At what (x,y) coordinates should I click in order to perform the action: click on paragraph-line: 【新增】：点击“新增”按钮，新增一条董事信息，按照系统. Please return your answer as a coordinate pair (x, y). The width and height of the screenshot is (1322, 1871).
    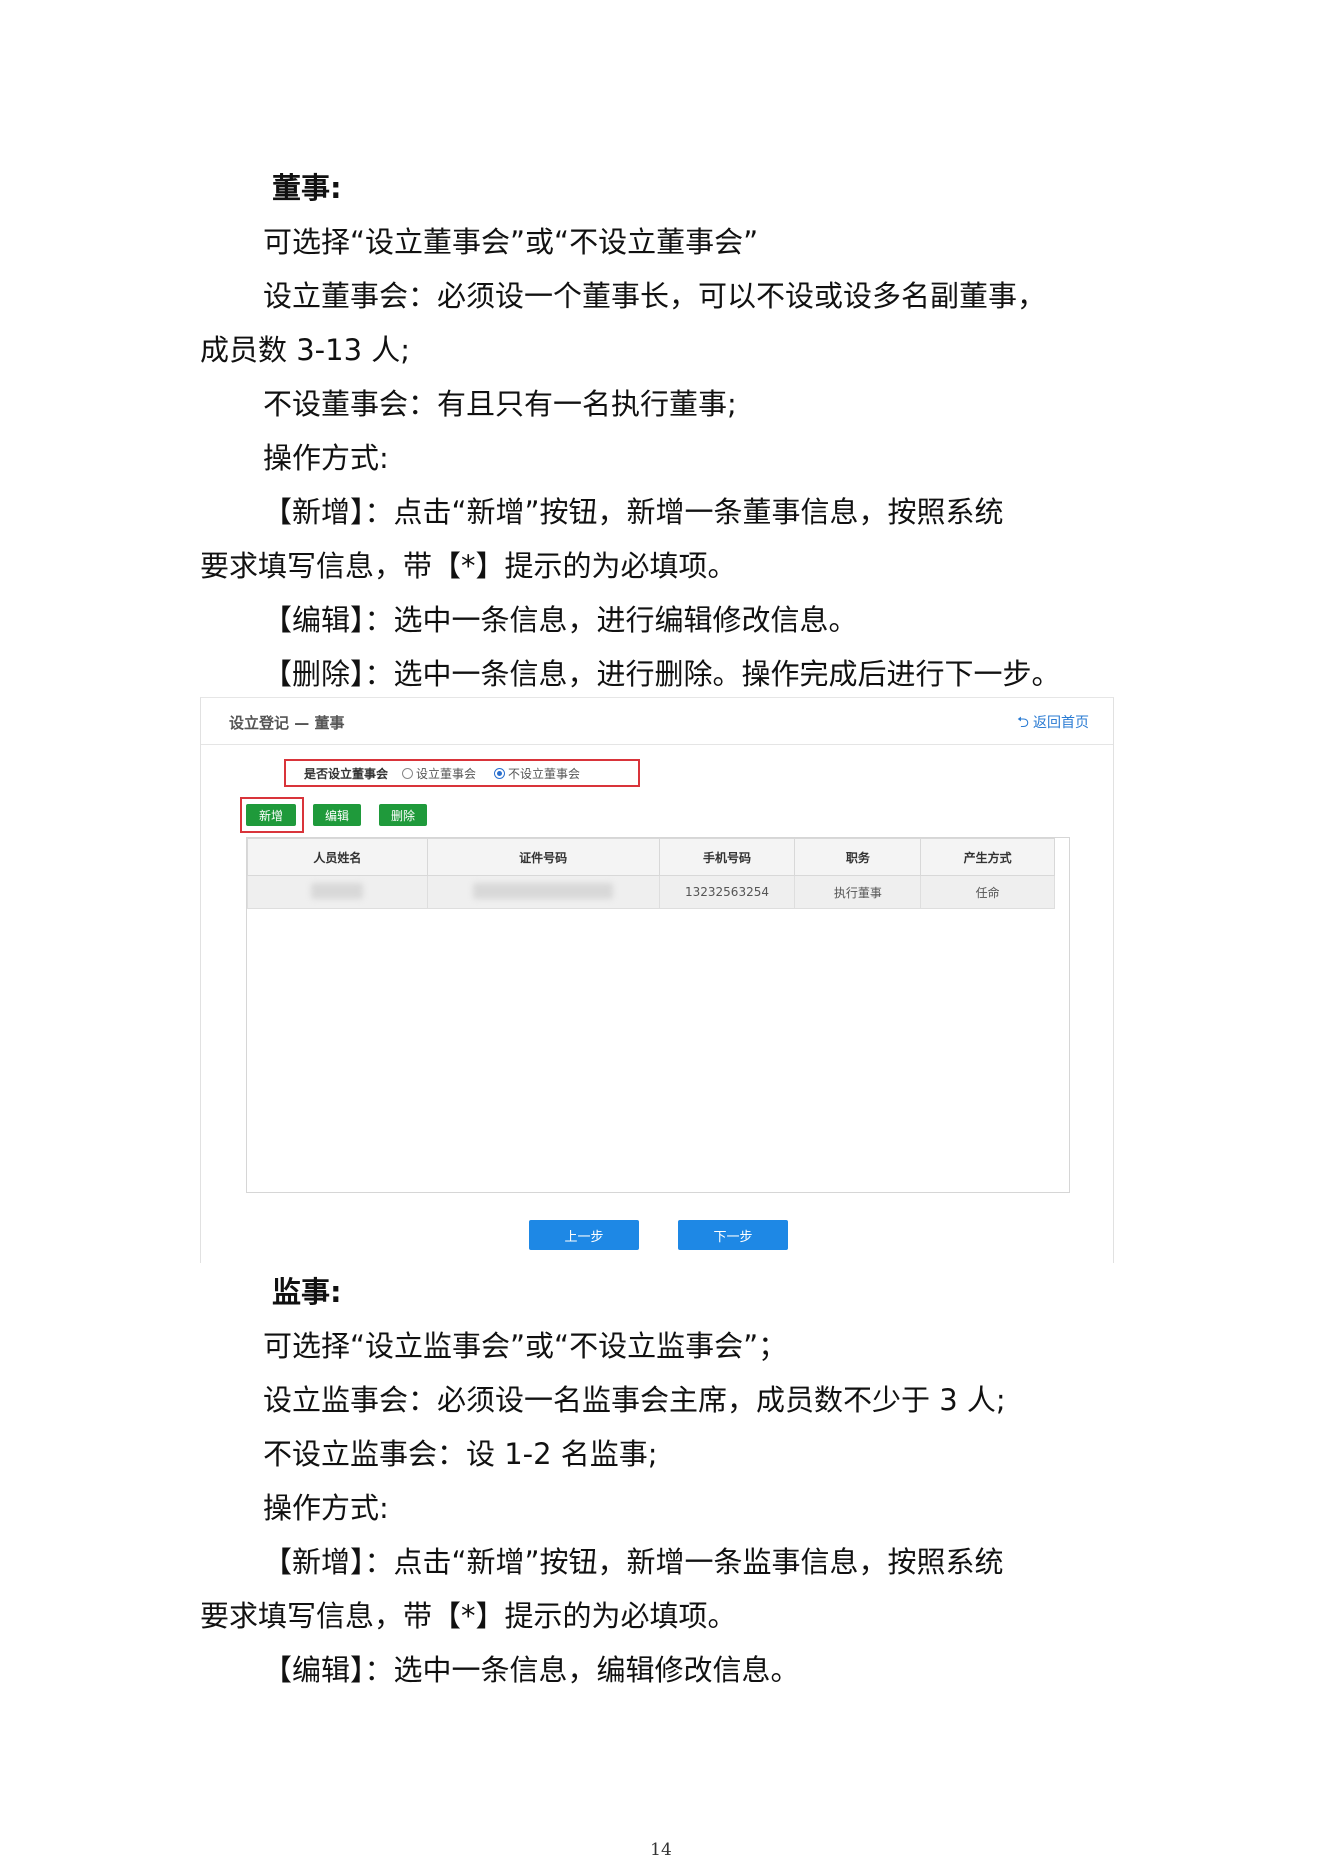
    Looking at the image, I should click on (633, 512).